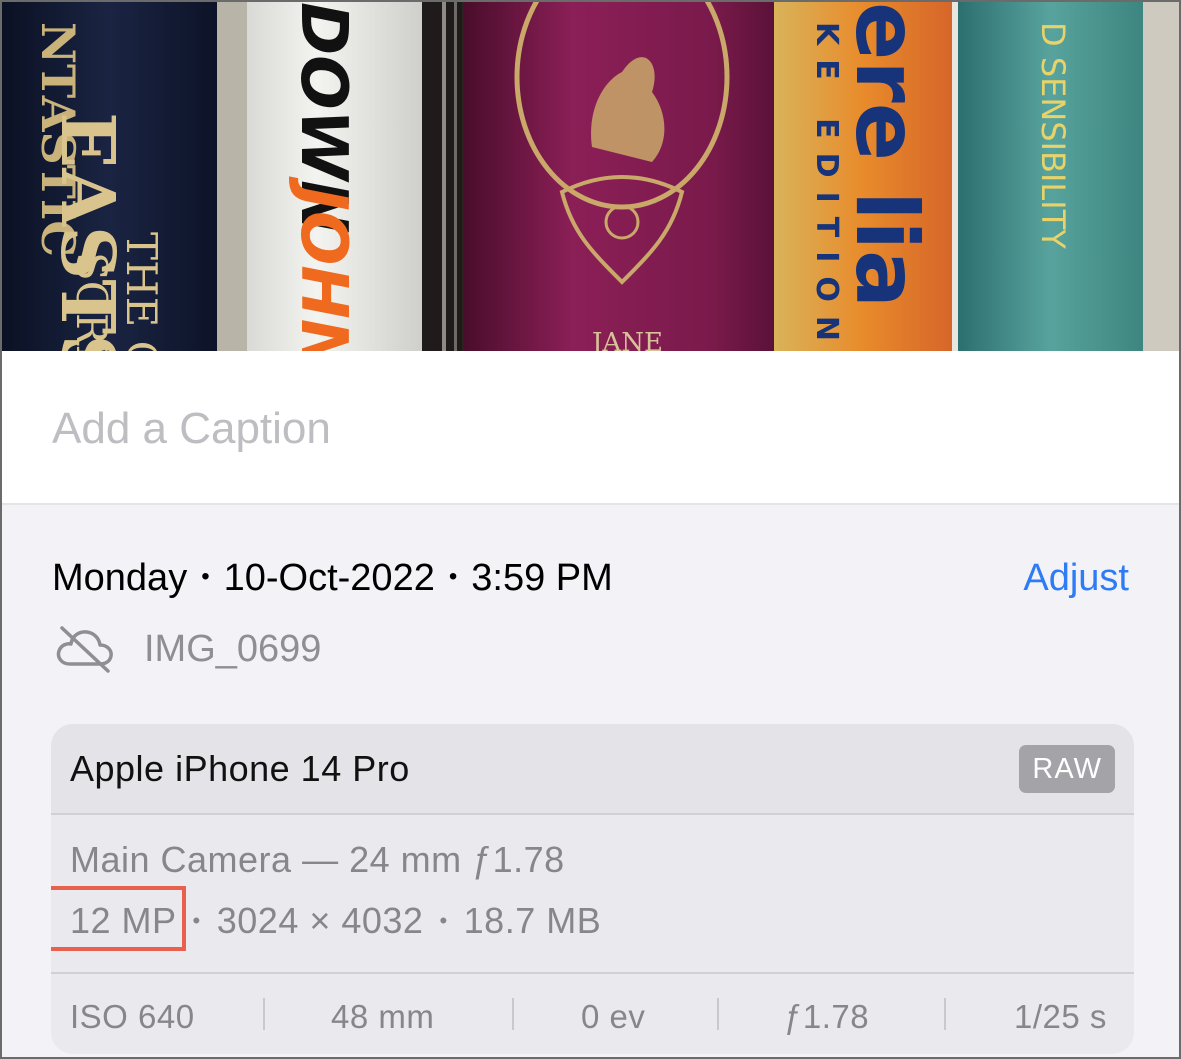 Image resolution: width=1181 pixels, height=1059 pixels. What do you see at coordinates (826, 186) in the screenshot?
I see `spine-text-edition: KE EDITION` at bounding box center [826, 186].